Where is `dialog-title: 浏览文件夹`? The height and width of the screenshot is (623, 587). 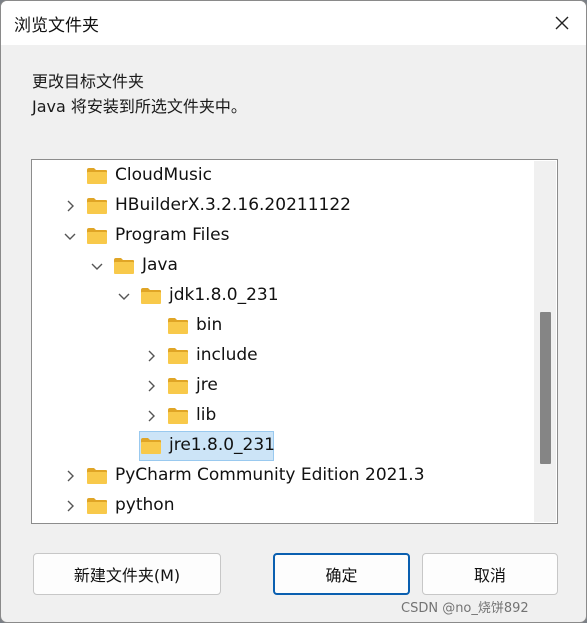 dialog-title: 浏览文件夹 is located at coordinates (56, 26).